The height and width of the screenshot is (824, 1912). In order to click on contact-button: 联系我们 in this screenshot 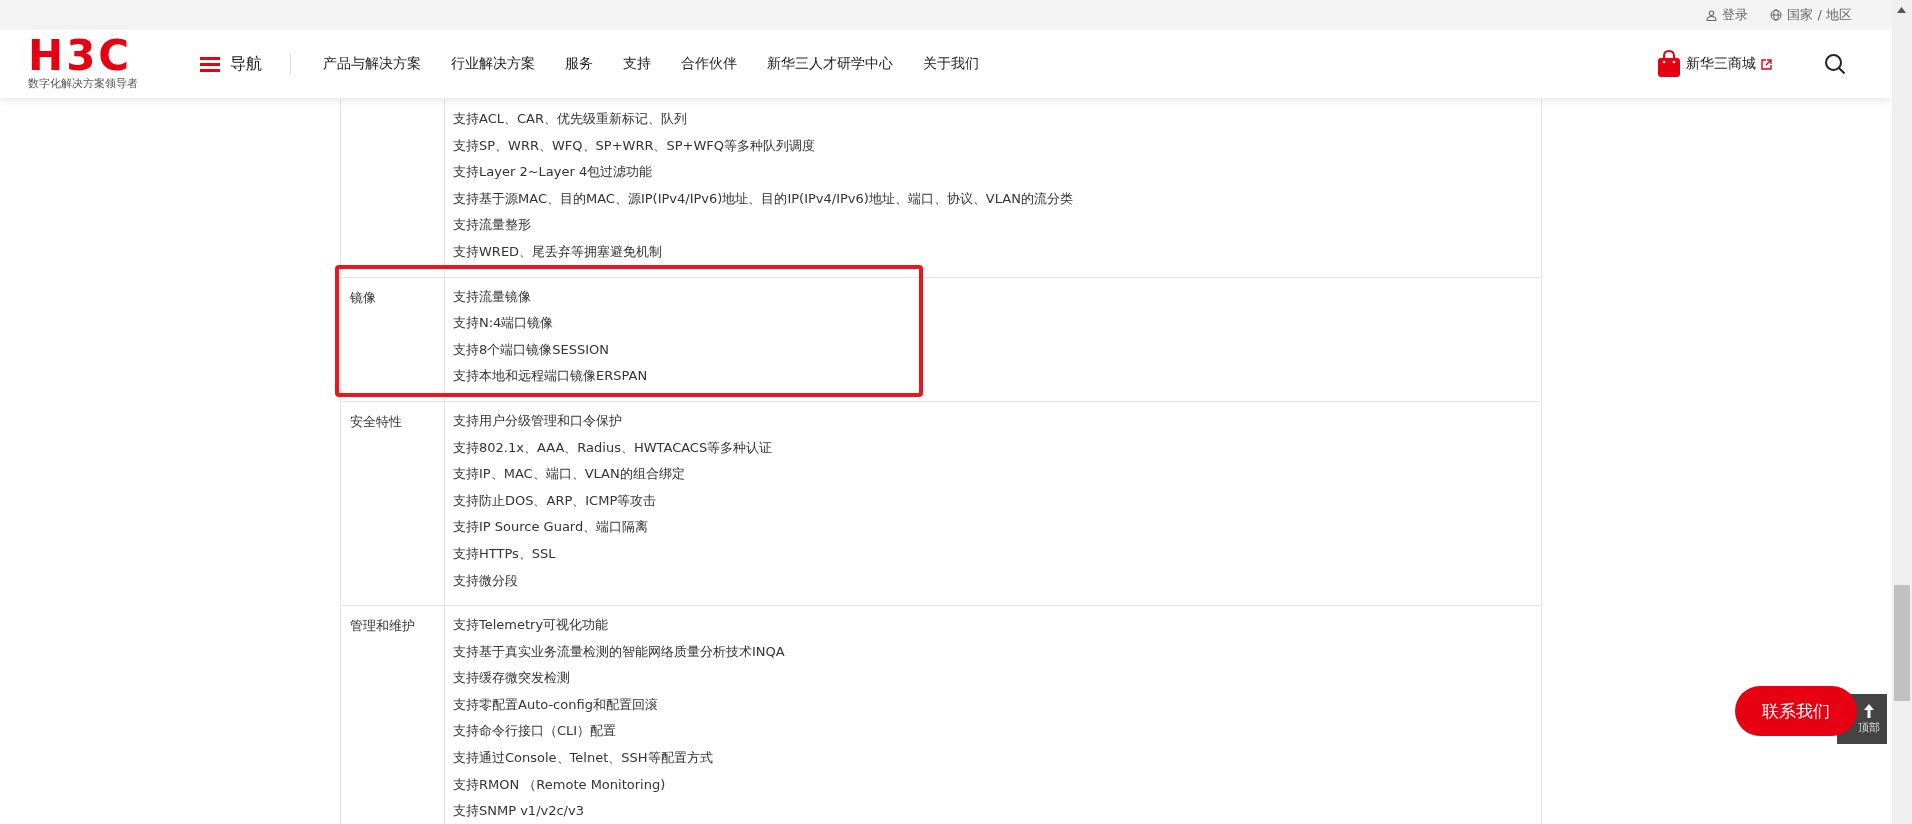, I will do `click(1796, 711)`.